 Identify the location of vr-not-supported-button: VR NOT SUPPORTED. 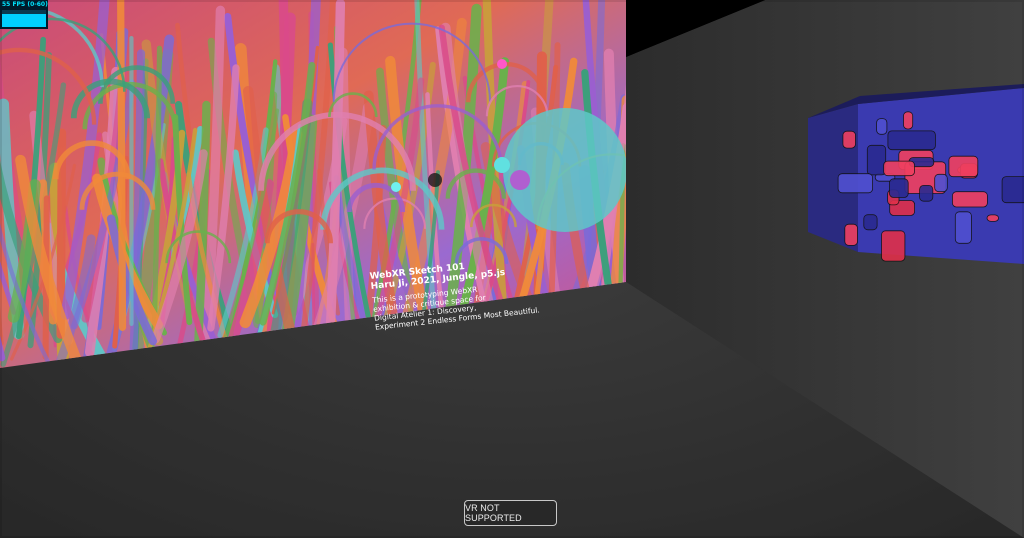
(510, 513).